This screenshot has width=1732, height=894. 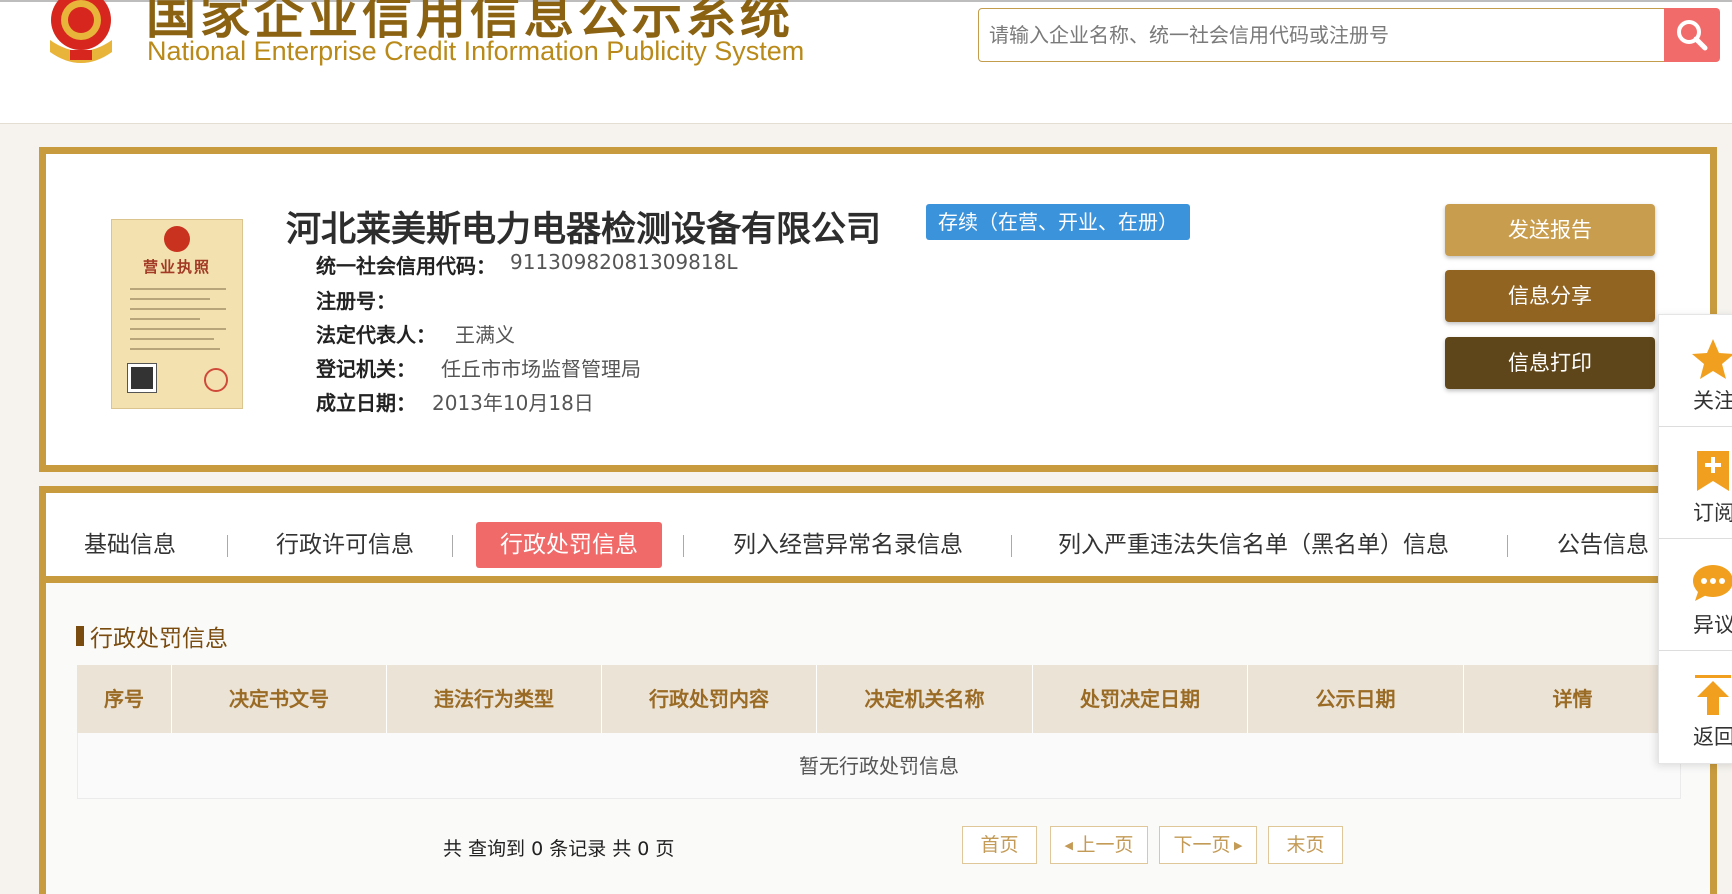 What do you see at coordinates (1712, 401) in the screenshot?
I see `sidebar-follow-label: 关注` at bounding box center [1712, 401].